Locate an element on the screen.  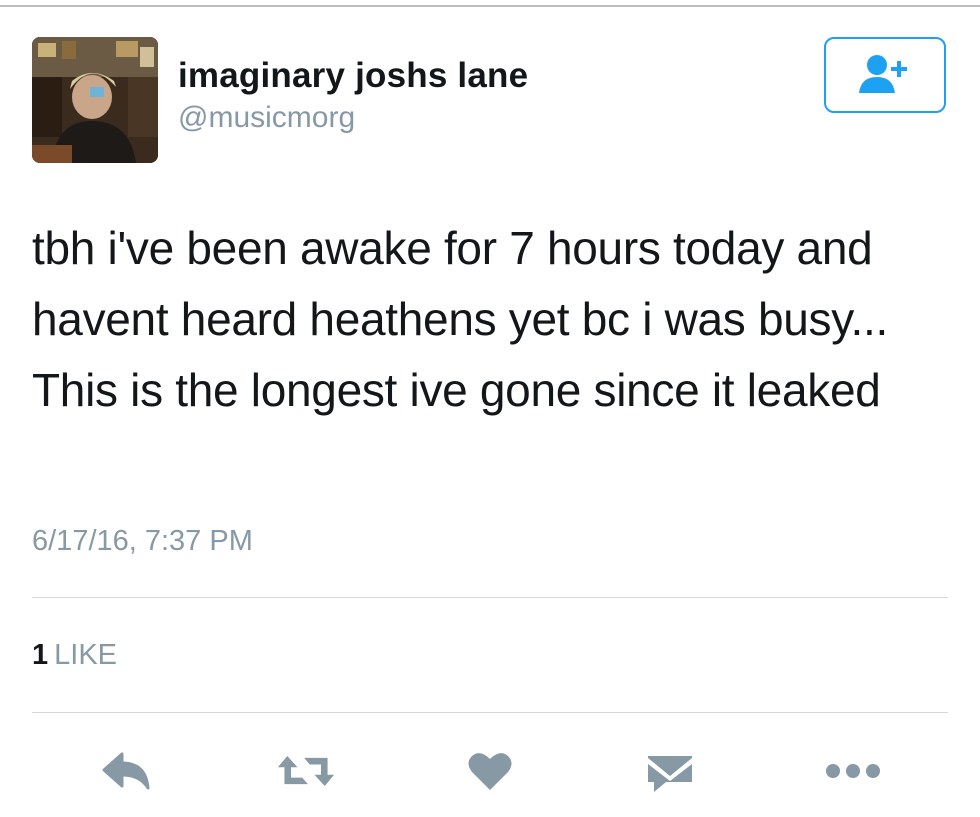
more-icon is located at coordinates (853, 771).